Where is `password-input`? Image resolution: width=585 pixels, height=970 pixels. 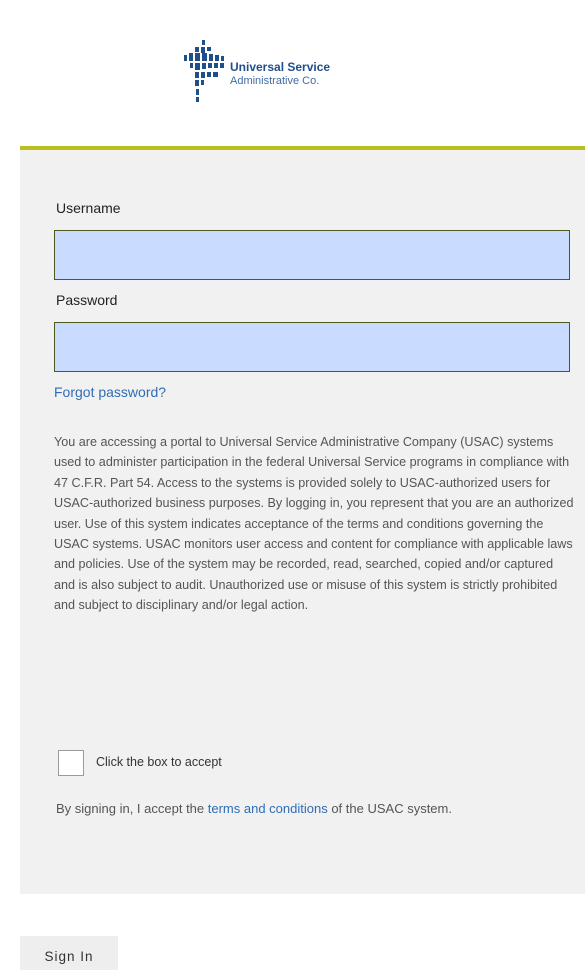 password-input is located at coordinates (312, 347).